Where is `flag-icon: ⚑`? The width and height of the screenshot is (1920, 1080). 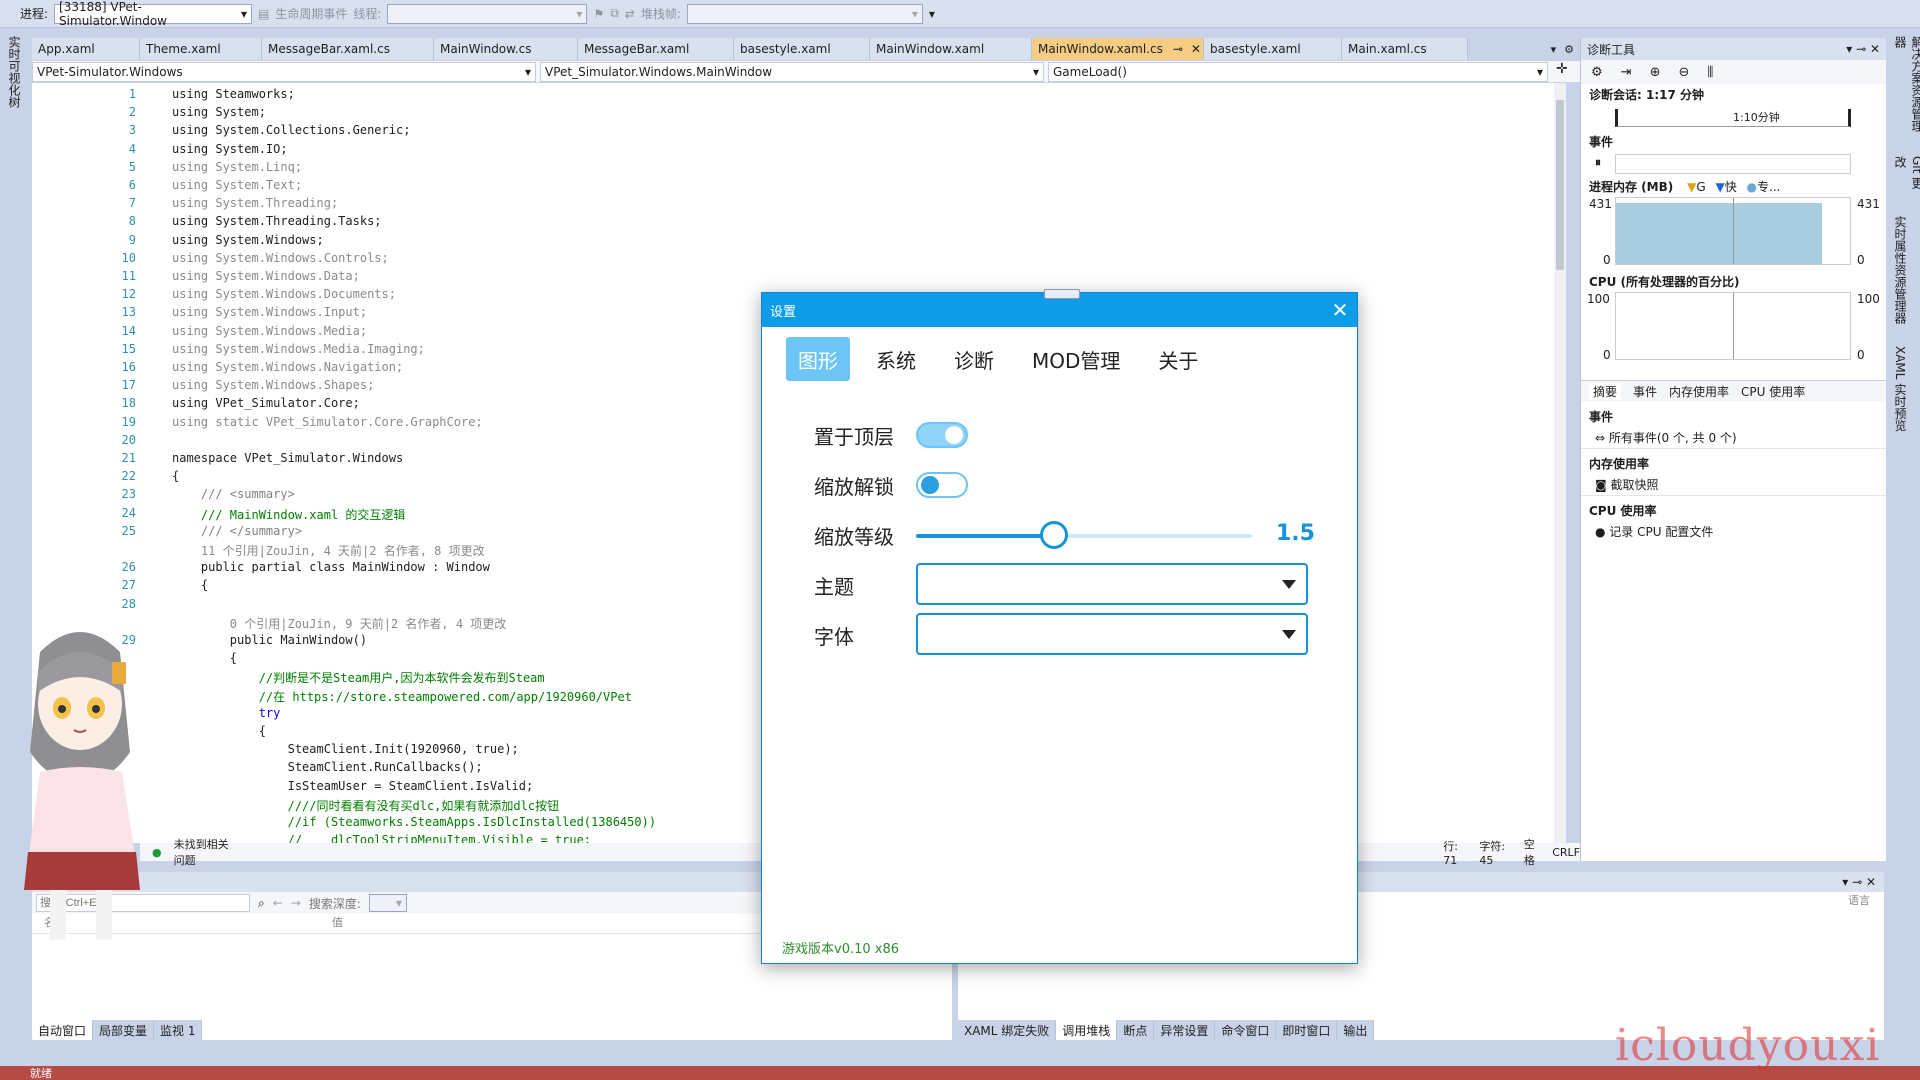 flag-icon: ⚑ is located at coordinates (598, 14).